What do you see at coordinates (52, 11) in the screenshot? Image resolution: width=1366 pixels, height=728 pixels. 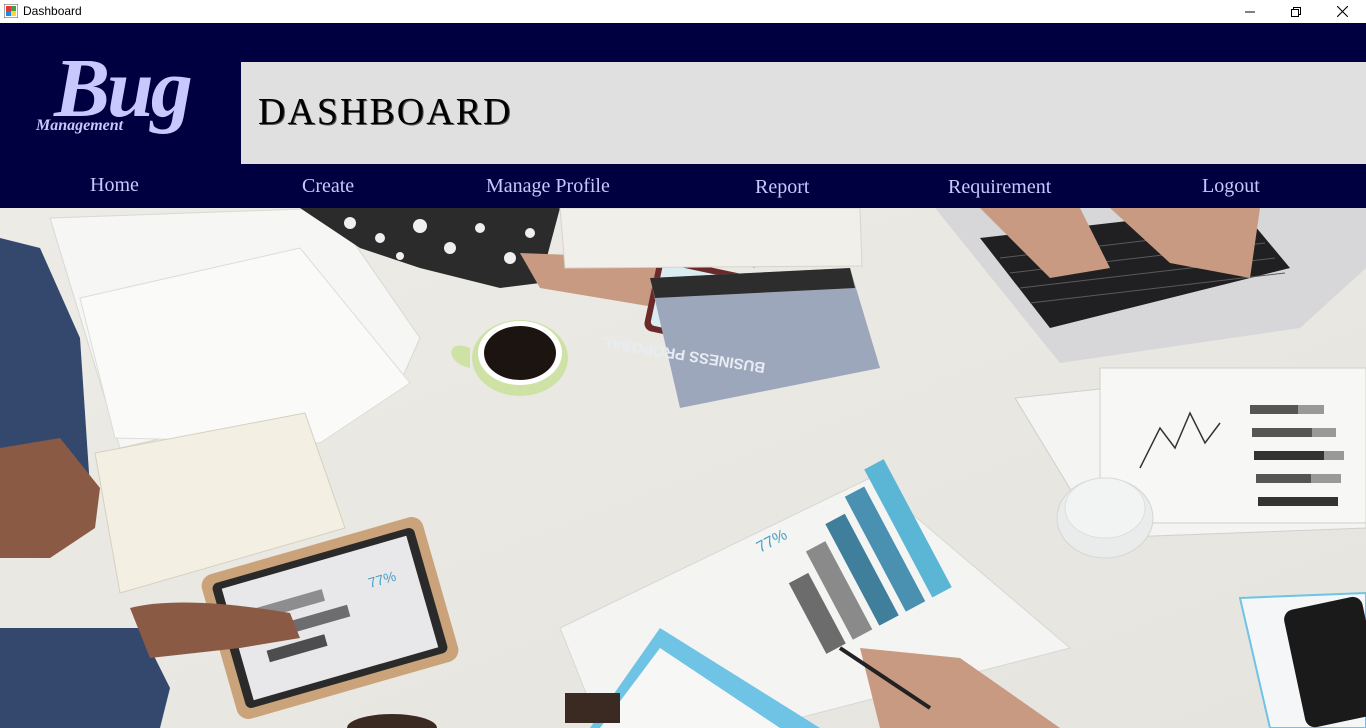 I see `window-title: Dashboard` at bounding box center [52, 11].